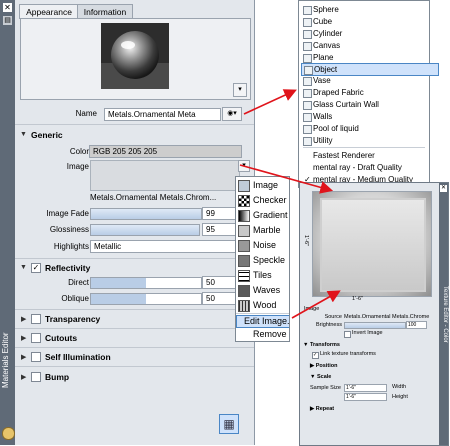 The height and width of the screenshot is (446, 450). What do you see at coordinates (8, 433) in the screenshot?
I see `palette-icon` at bounding box center [8, 433].